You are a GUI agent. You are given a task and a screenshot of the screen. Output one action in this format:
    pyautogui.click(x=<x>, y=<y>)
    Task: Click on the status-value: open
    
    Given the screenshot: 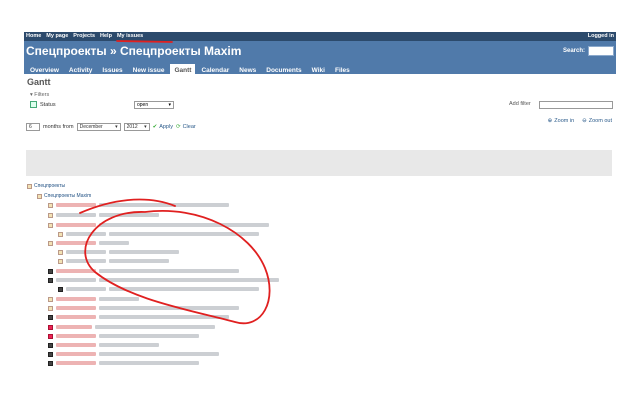 What is the action you would take?
    pyautogui.click(x=143, y=105)
    